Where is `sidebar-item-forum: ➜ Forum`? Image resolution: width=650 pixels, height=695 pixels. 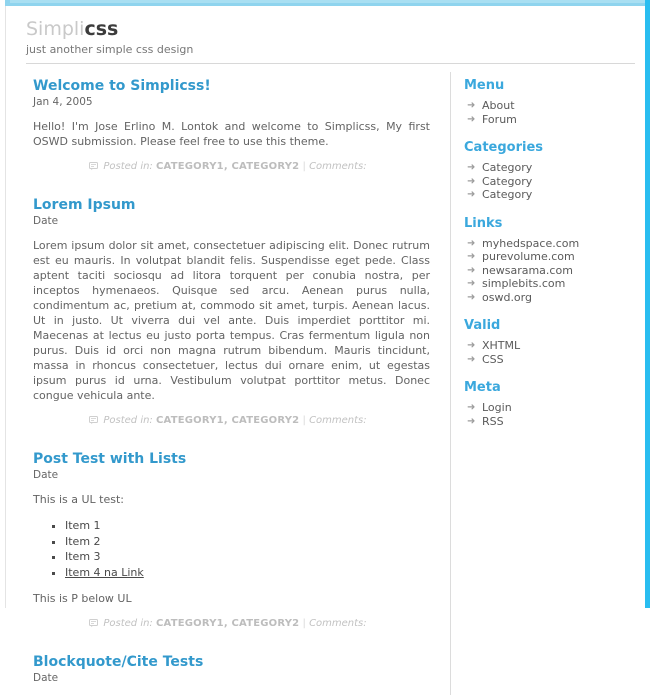
sidebar-item-forum: ➜ Forum is located at coordinates (542, 120).